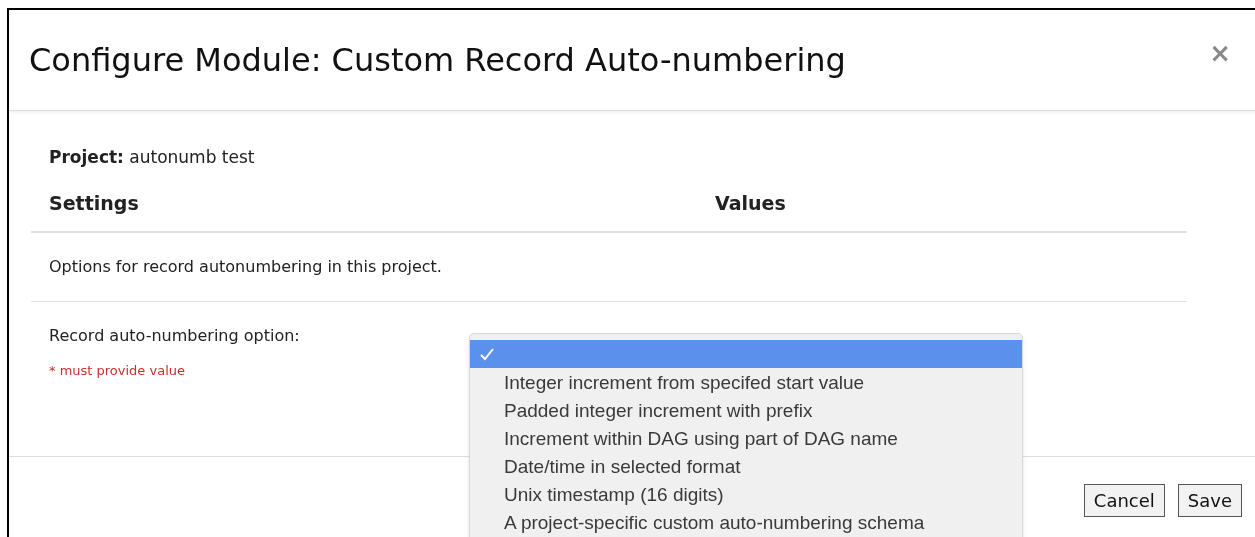 Image resolution: width=1255 pixels, height=537 pixels. I want to click on cancel-button: Cancel, so click(1124, 500).